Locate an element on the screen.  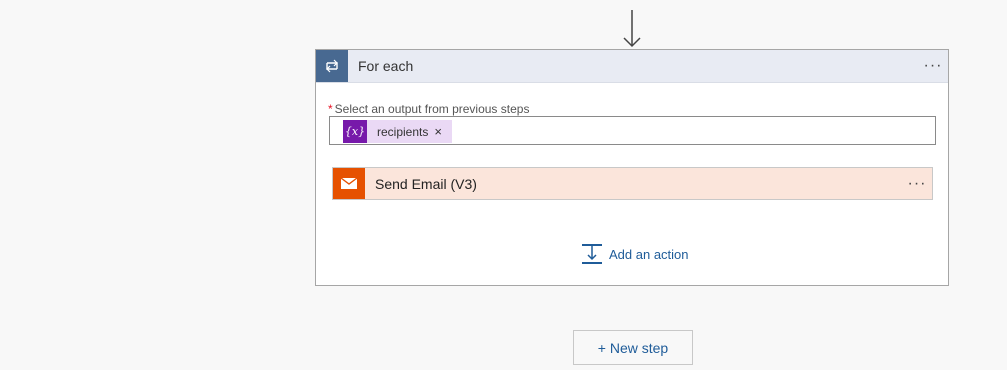
for-each-menu-button: ··· is located at coordinates (933, 66).